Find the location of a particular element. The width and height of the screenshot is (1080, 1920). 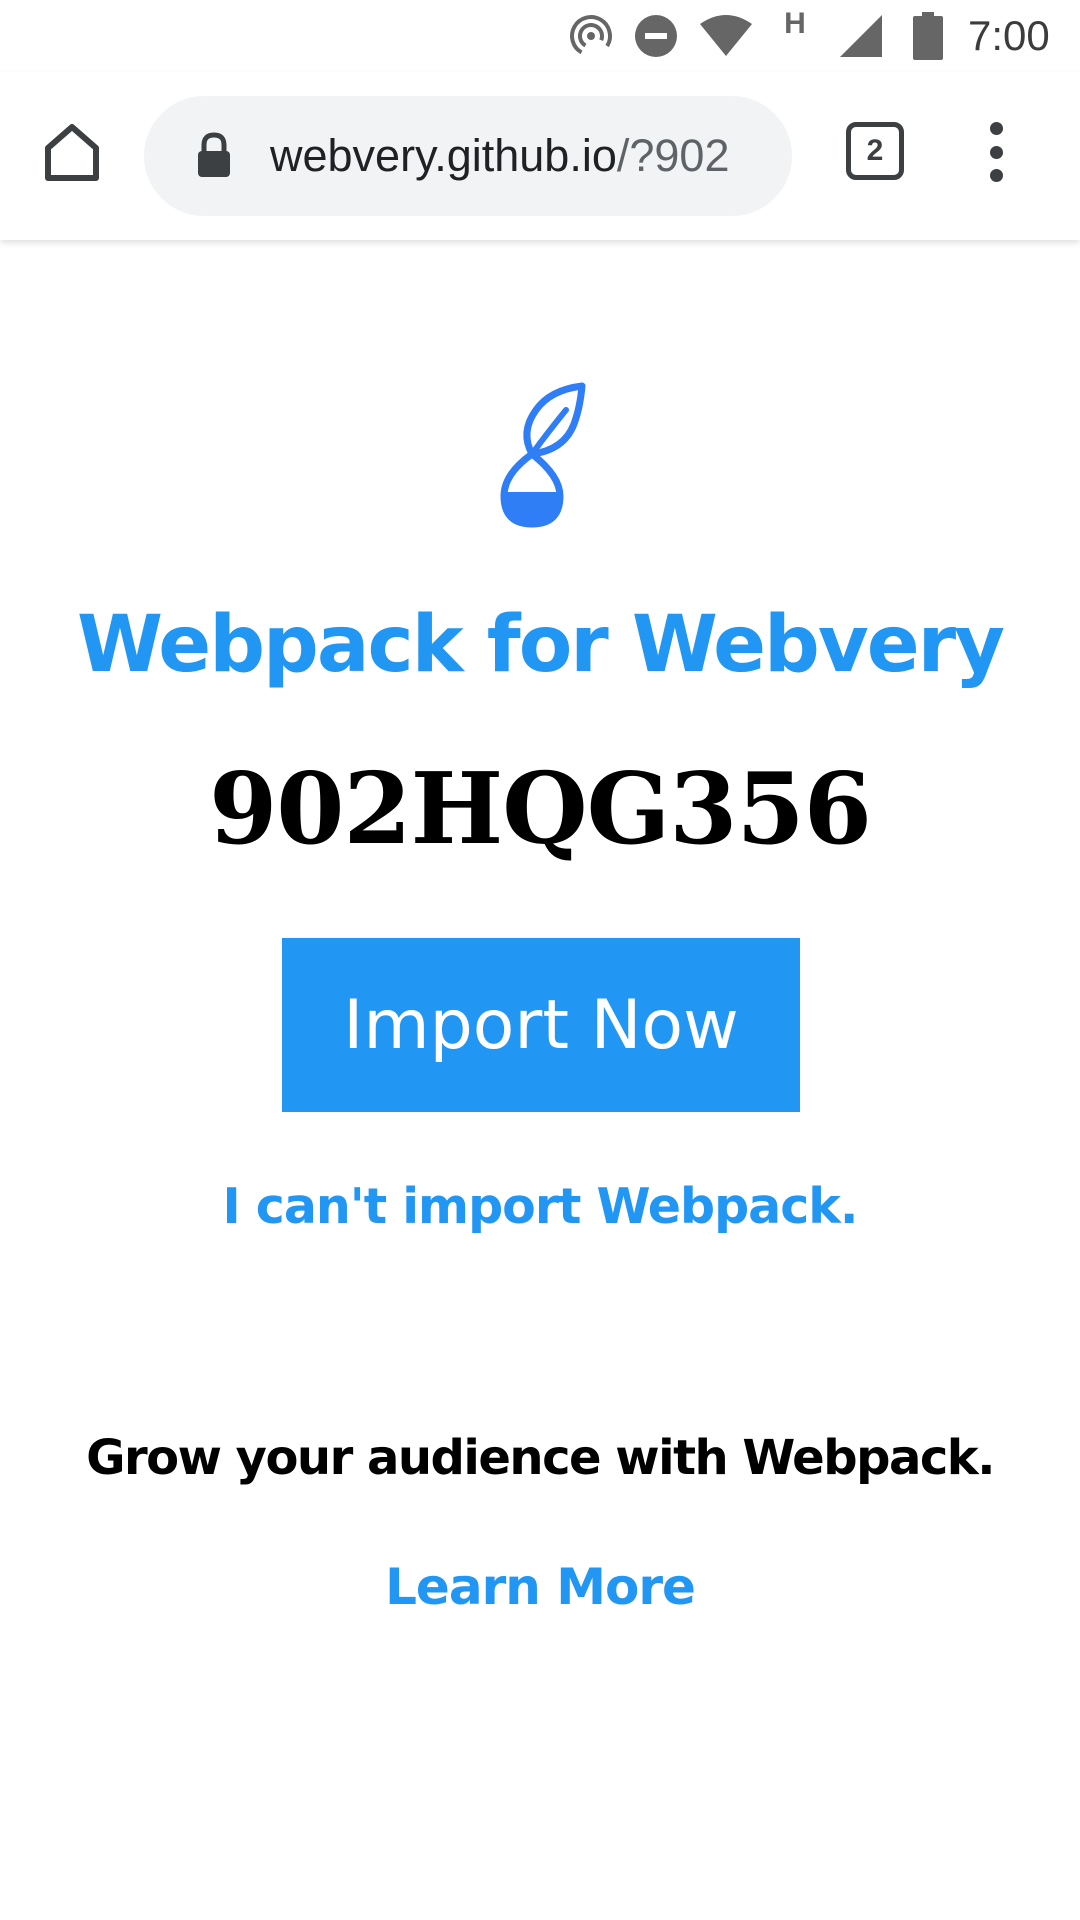

status-bar: H 7:00 is located at coordinates (540, 36).